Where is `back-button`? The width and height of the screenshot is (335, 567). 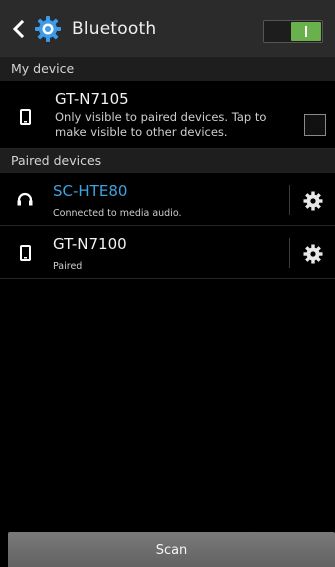 back-button is located at coordinates (12, 28).